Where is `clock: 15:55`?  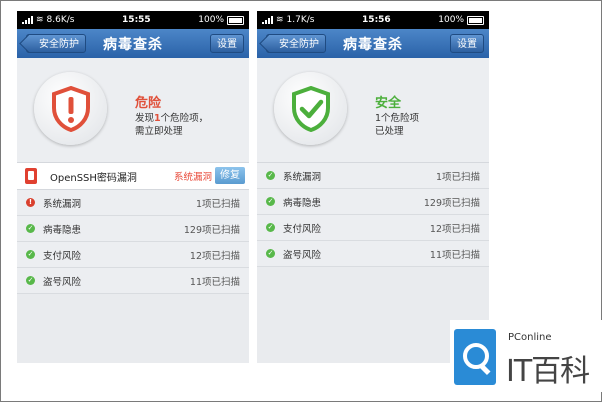 clock: 15:55 is located at coordinates (136, 20).